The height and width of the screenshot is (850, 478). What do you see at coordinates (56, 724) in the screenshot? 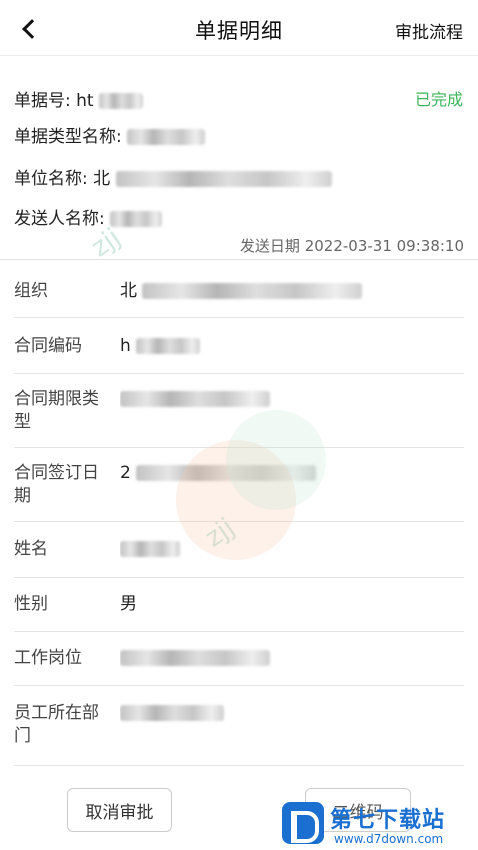
I see `row-label: 员工所在部门` at bounding box center [56, 724].